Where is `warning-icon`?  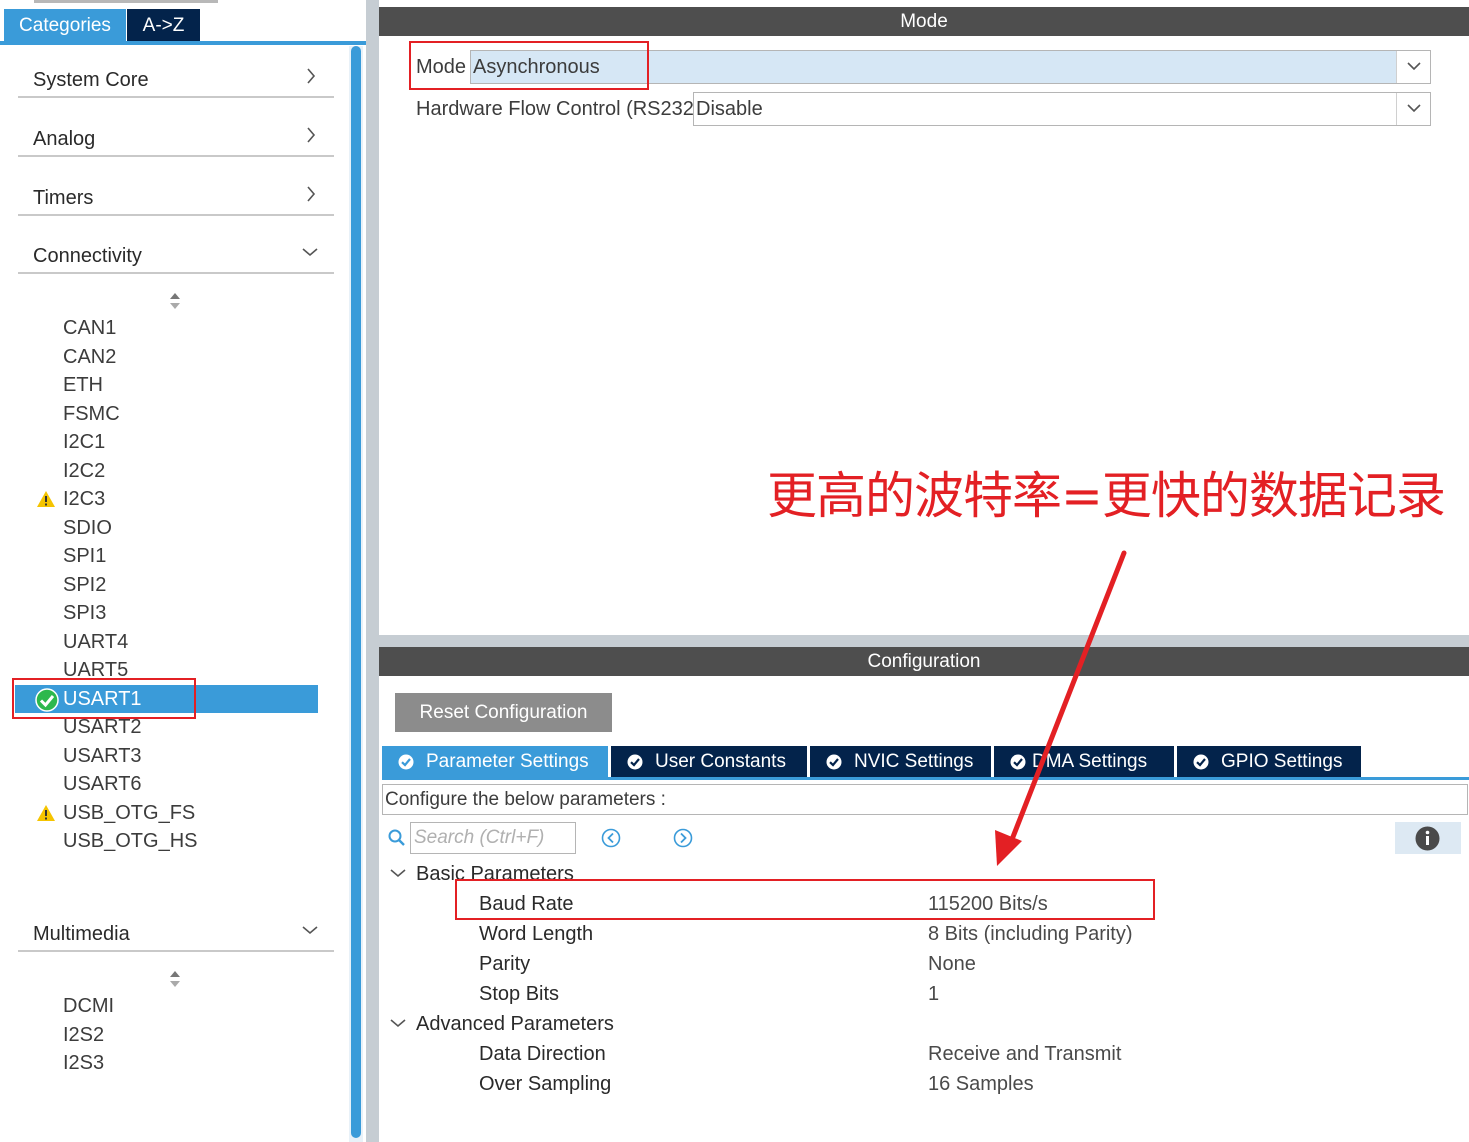 warning-icon is located at coordinates (46, 499).